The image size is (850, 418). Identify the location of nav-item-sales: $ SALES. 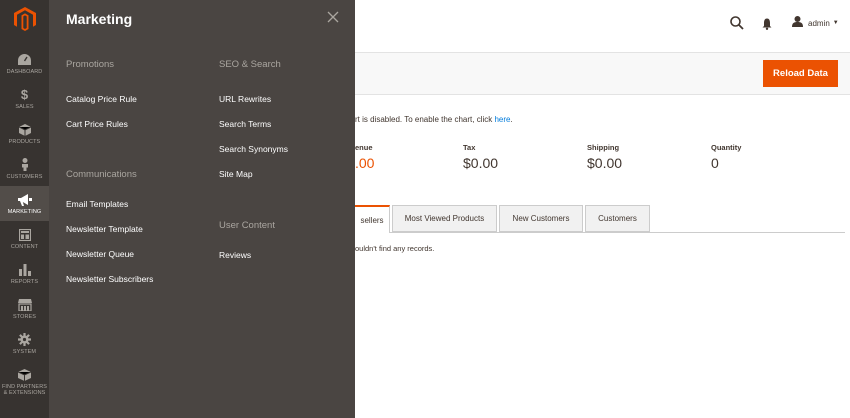
(24, 98).